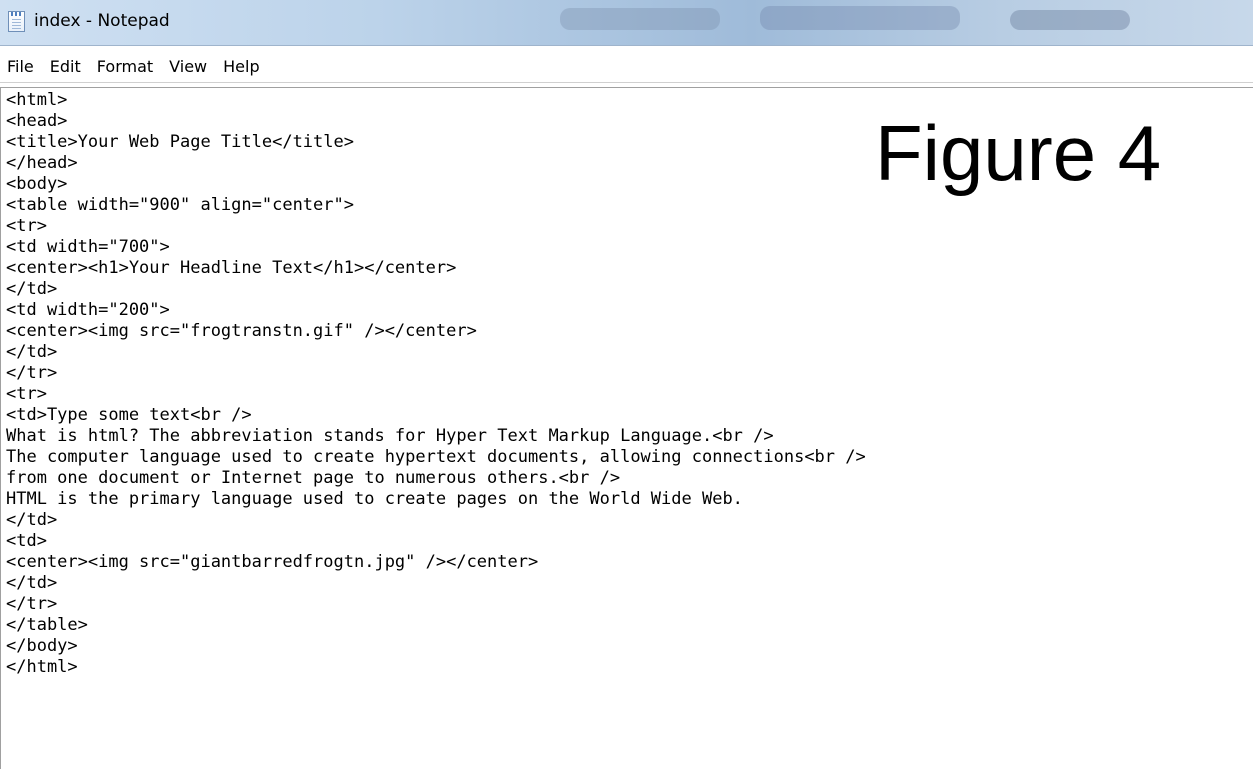 This screenshot has width=1253, height=769. Describe the element at coordinates (102, 21) in the screenshot. I see `window-title: index - Notepad` at that location.